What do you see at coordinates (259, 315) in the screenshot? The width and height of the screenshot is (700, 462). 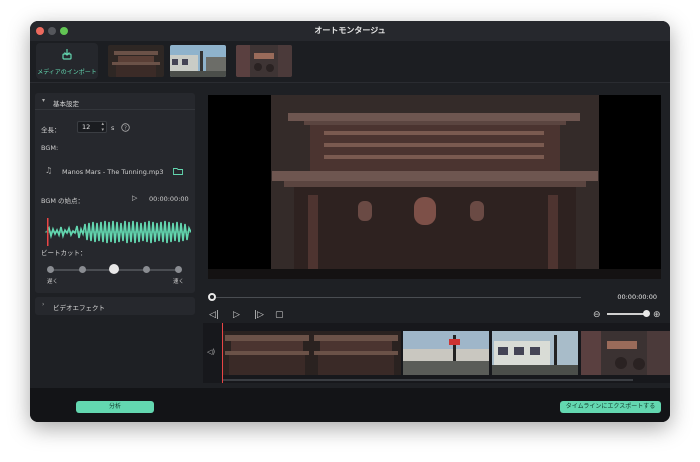 I see `step-forward-icon: |▷` at bounding box center [259, 315].